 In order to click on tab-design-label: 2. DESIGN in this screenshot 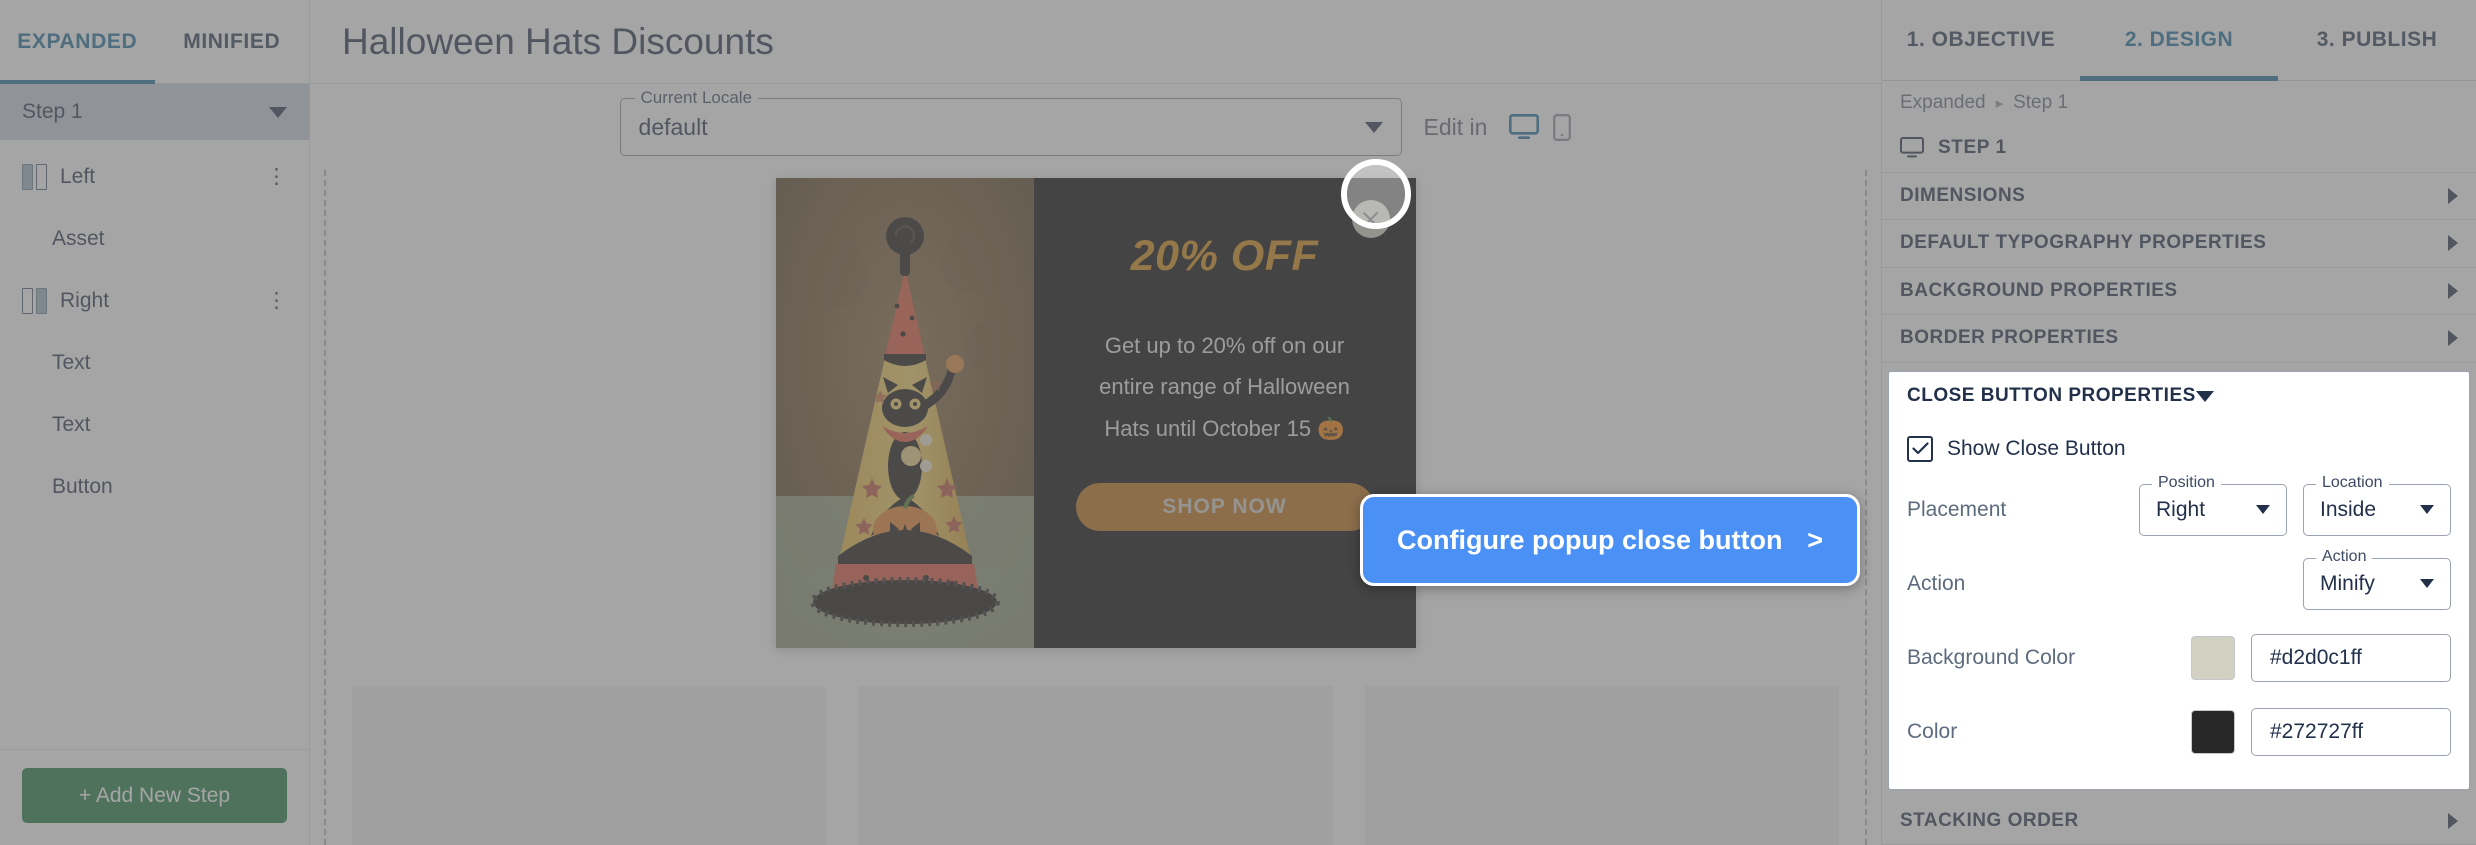, I will do `click(2179, 40)`.